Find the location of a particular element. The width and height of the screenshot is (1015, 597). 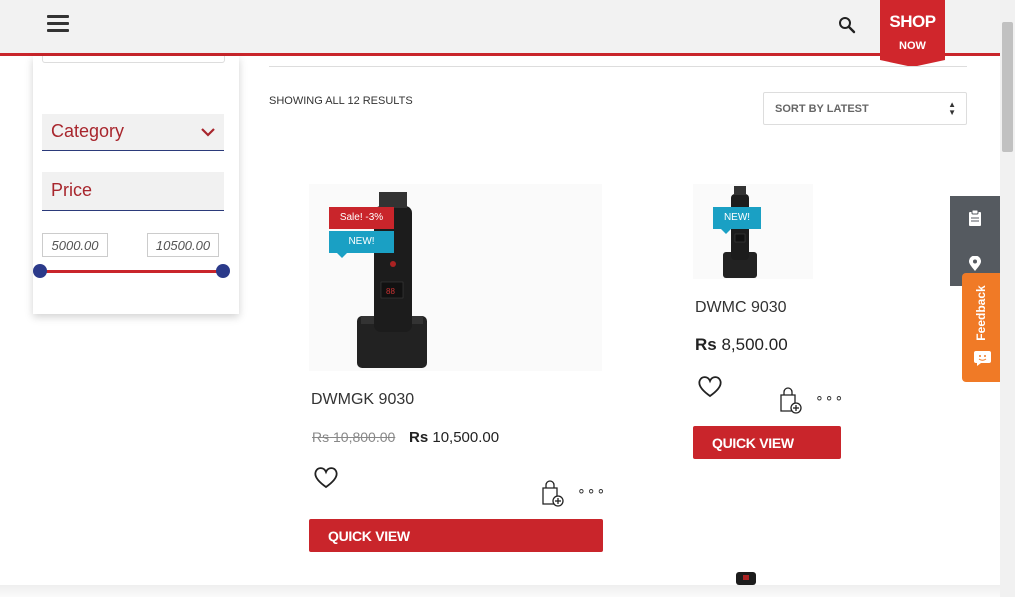

shop-label: SHOP is located at coordinates (912, 21).